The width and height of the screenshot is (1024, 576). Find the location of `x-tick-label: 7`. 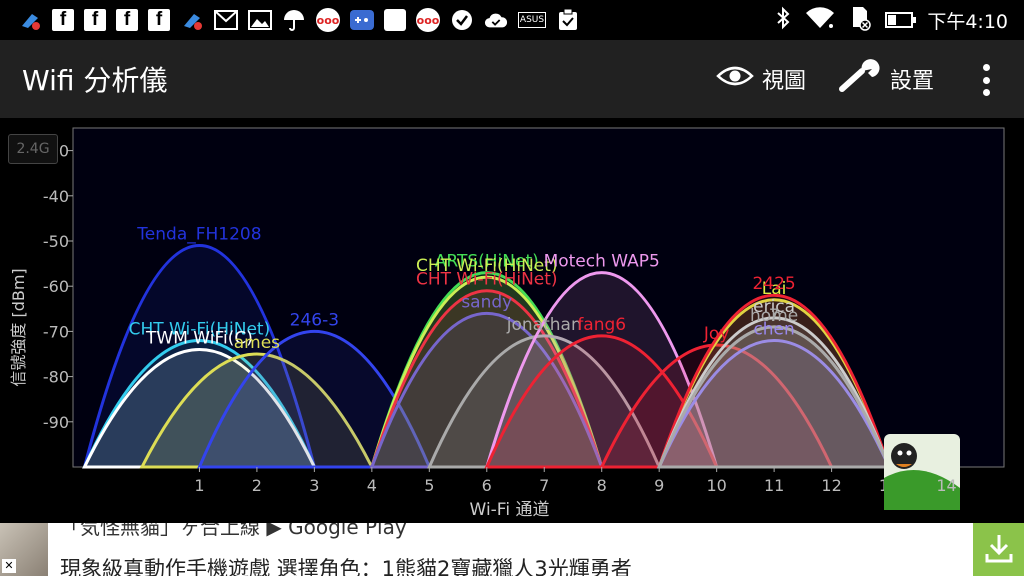

x-tick-label: 7 is located at coordinates (544, 485).